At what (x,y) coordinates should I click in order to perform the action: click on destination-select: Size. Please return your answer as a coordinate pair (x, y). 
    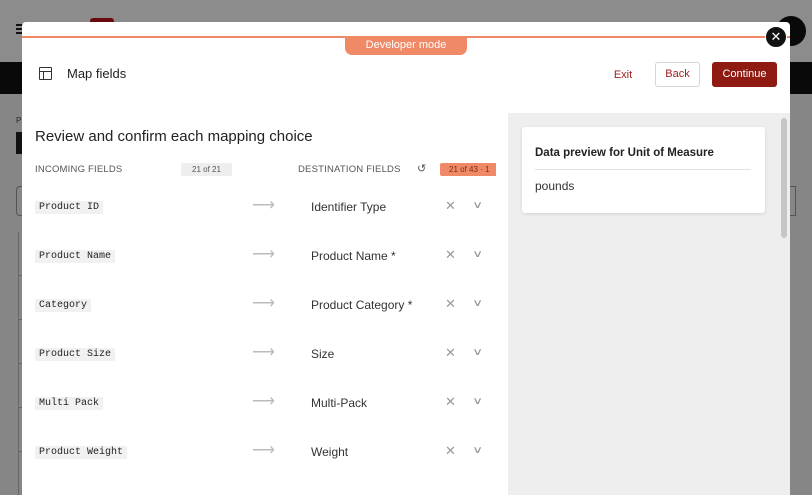
    Looking at the image, I should click on (322, 354).